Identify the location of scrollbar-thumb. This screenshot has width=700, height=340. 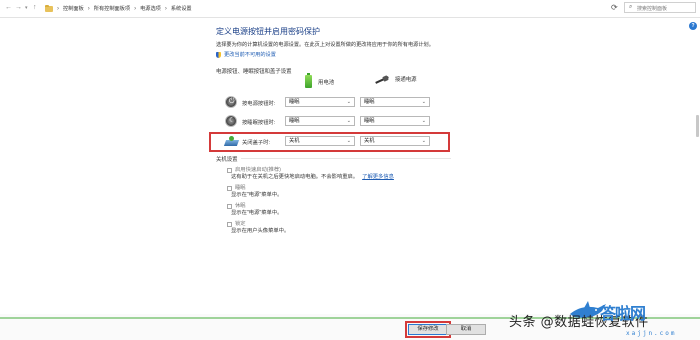
(697, 126).